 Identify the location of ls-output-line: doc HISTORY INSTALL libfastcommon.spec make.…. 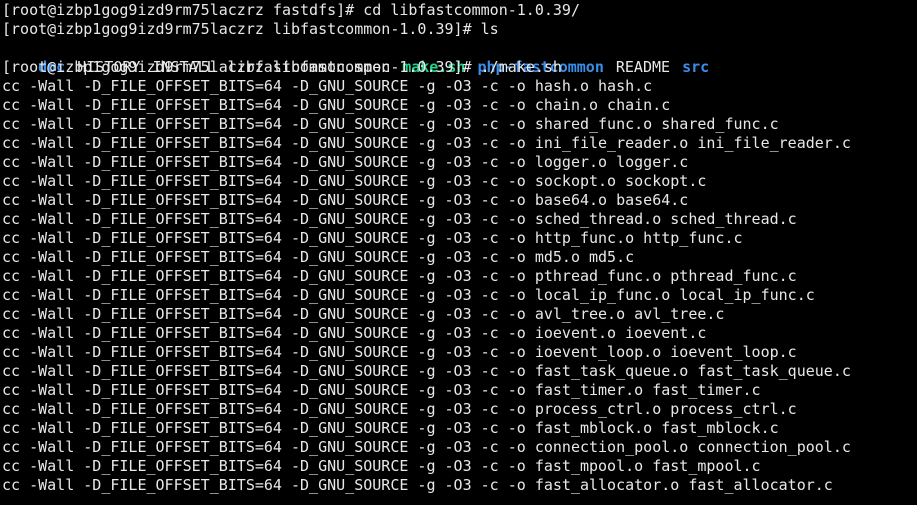
(459, 57).